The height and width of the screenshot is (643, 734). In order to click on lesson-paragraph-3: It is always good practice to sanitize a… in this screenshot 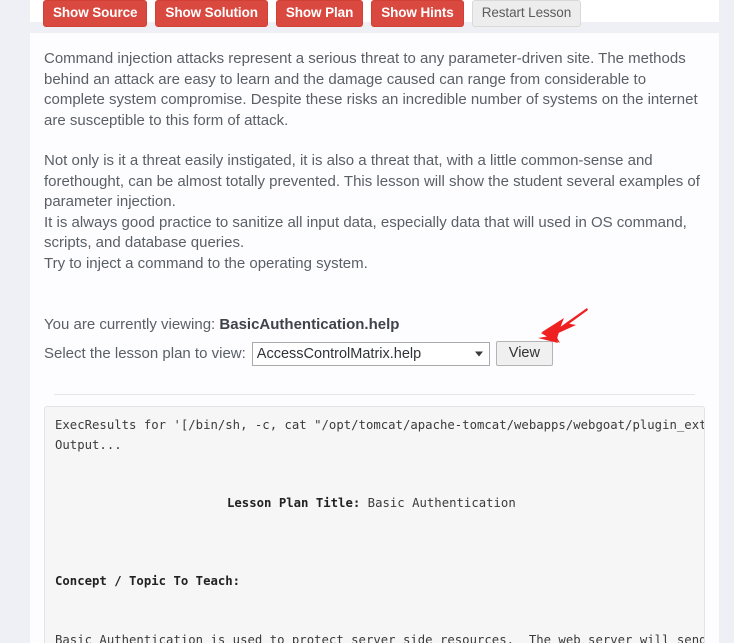, I will do `click(365, 232)`.